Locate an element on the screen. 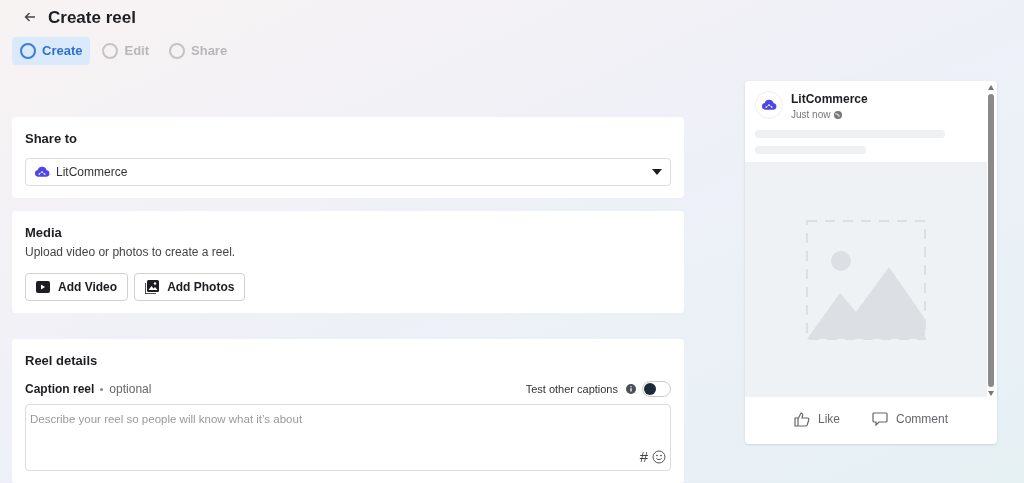 The image size is (1024, 483). back-arrow-icon is located at coordinates (30, 17).